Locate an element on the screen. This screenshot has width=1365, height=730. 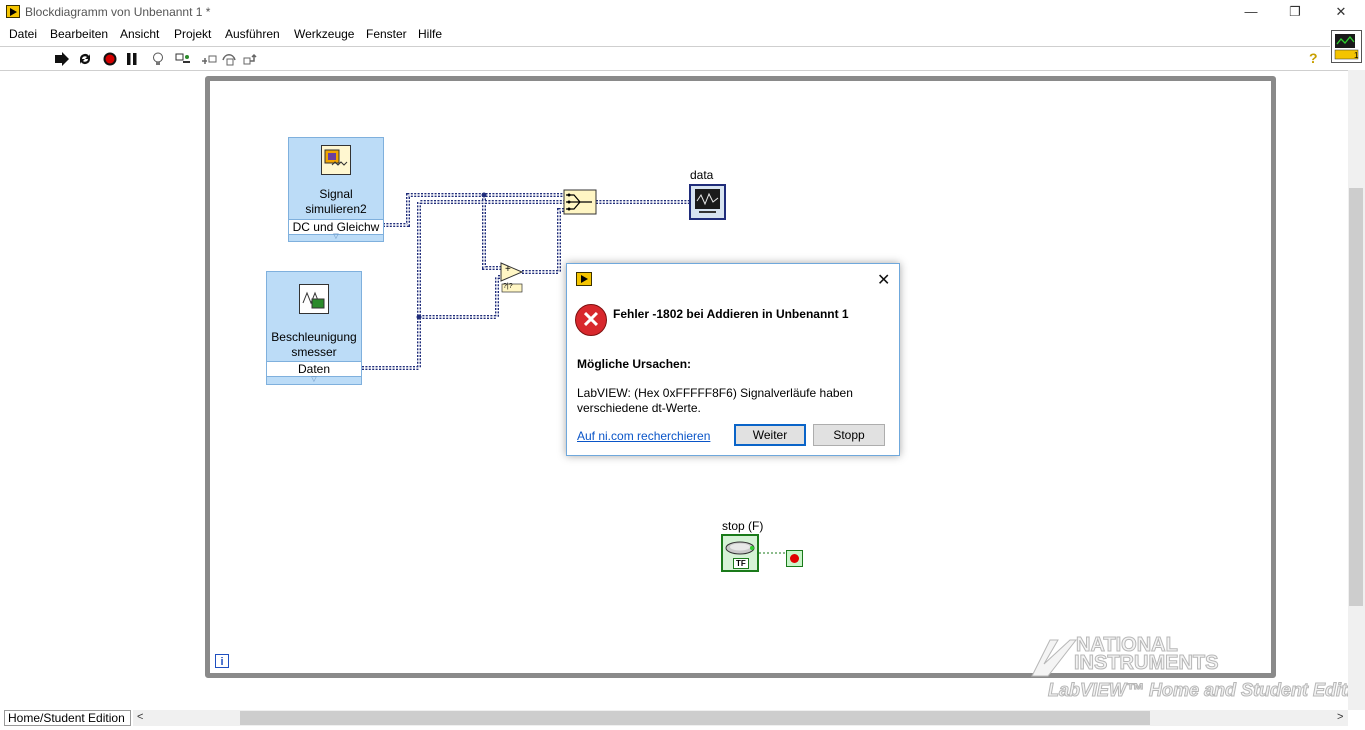
loop-condition-terminal is located at coordinates (794, 558).